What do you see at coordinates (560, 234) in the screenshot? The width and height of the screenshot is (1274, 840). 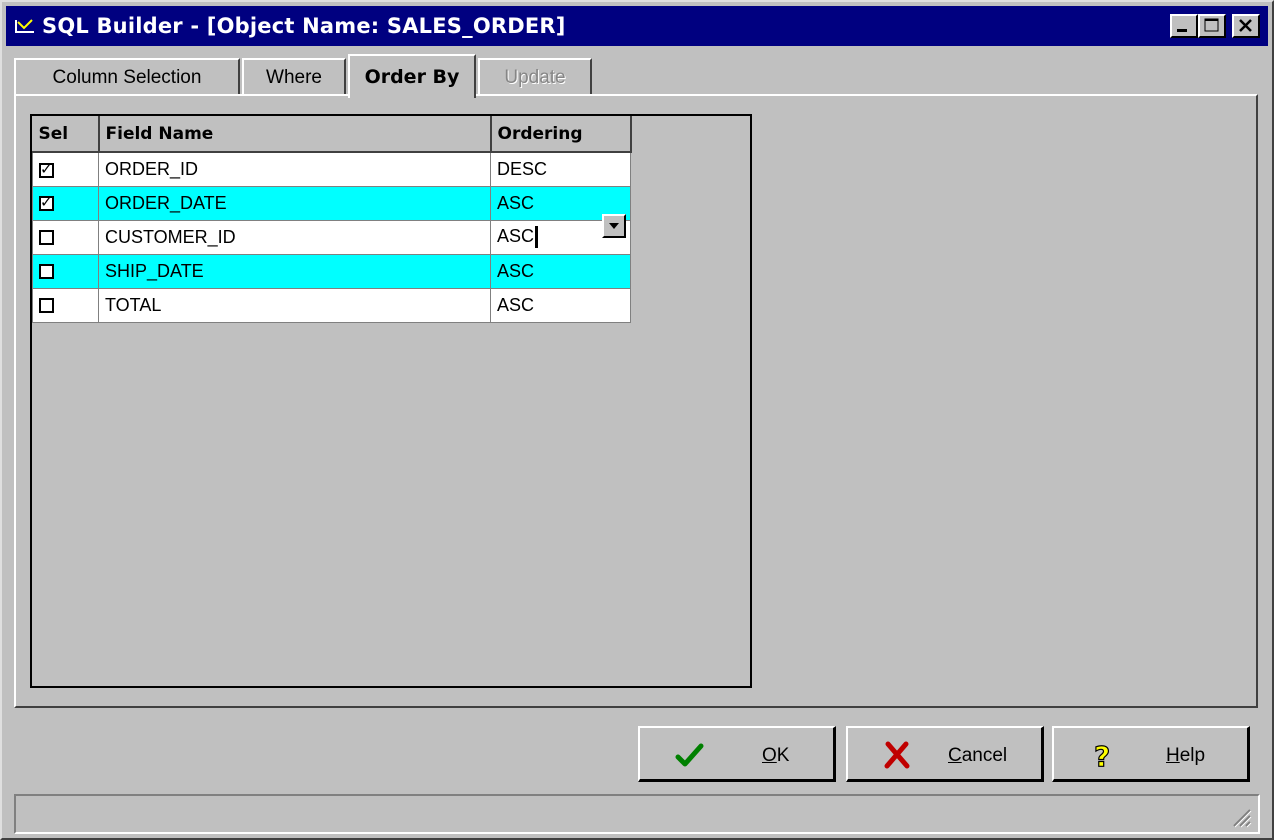 I see `ordering-cell-editing: ASC` at bounding box center [560, 234].